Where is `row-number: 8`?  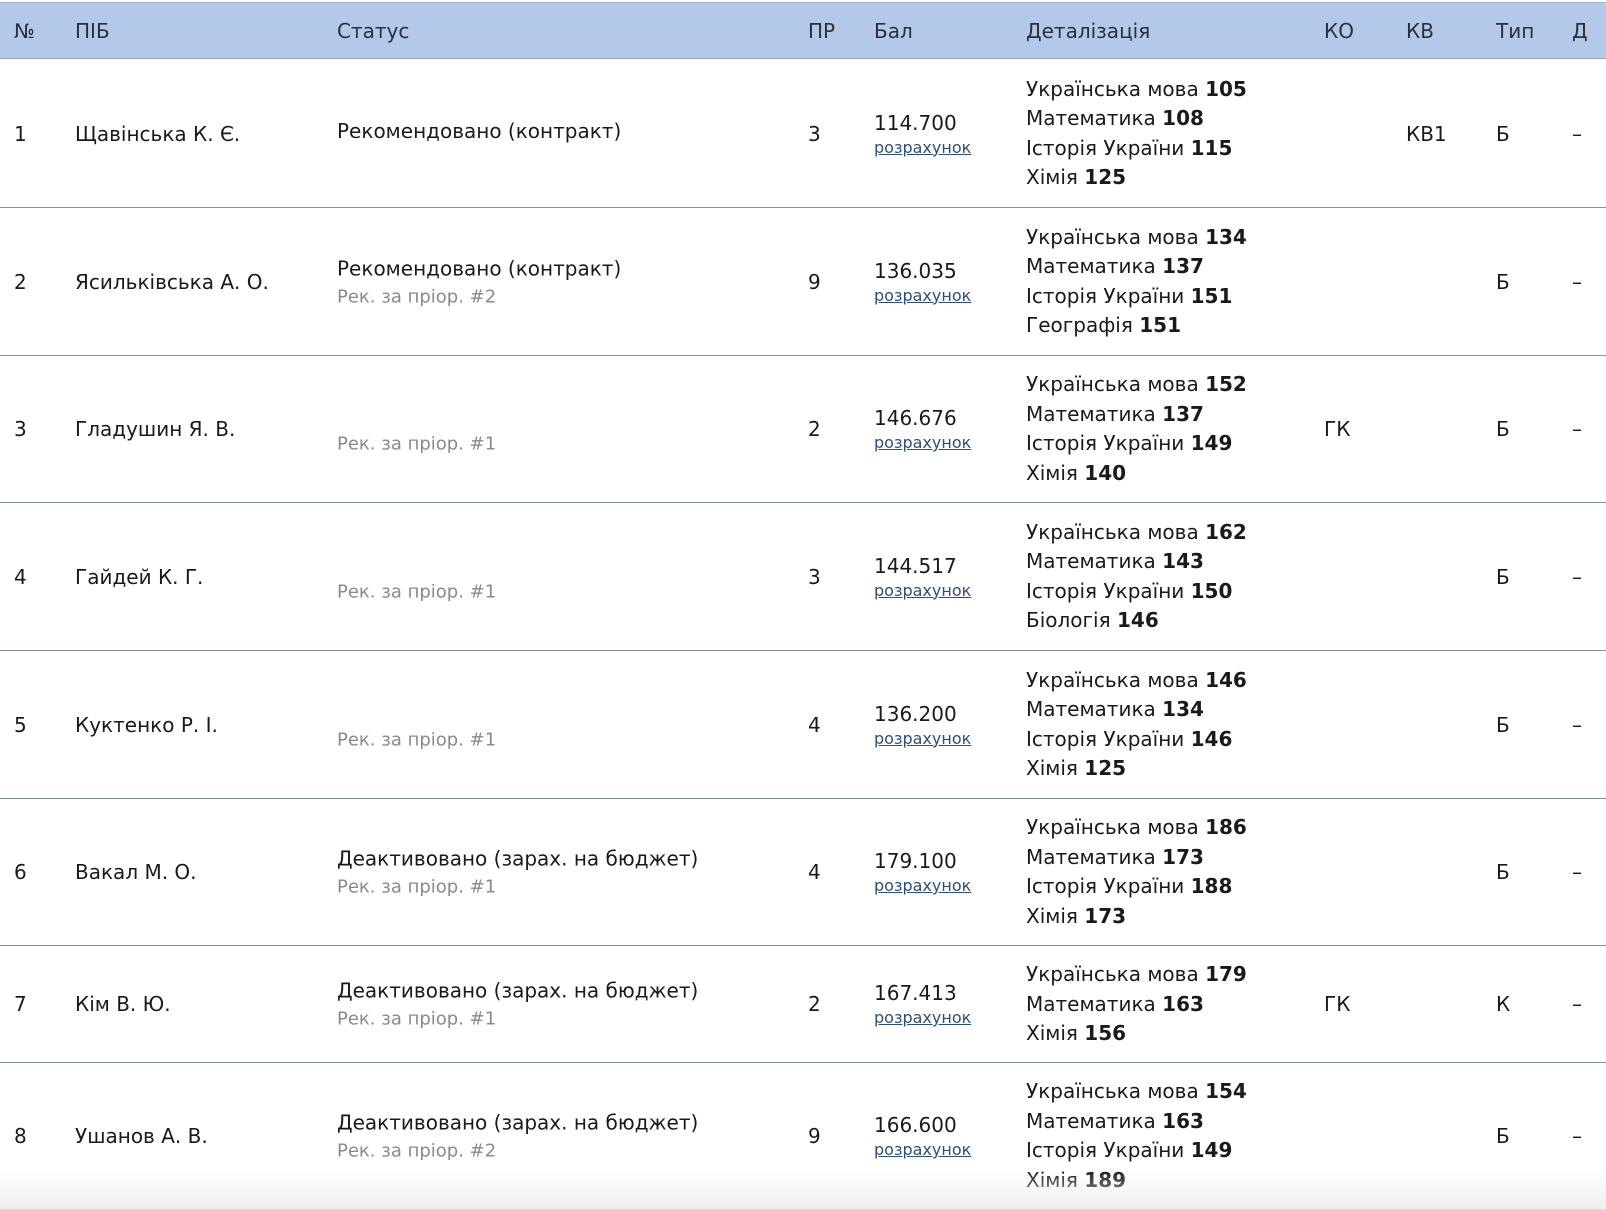
row-number: 8 is located at coordinates (20, 1136).